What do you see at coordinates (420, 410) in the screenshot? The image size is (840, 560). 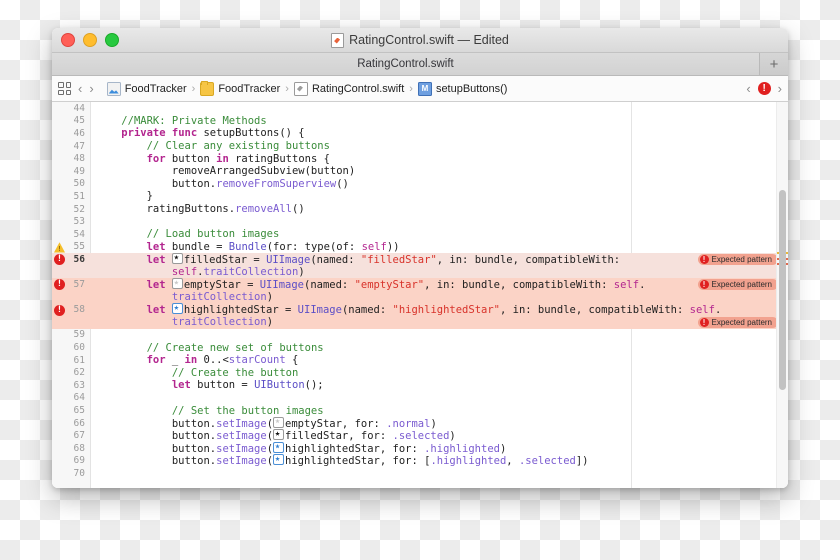 I see `code-line: 65 // Set the button images` at bounding box center [420, 410].